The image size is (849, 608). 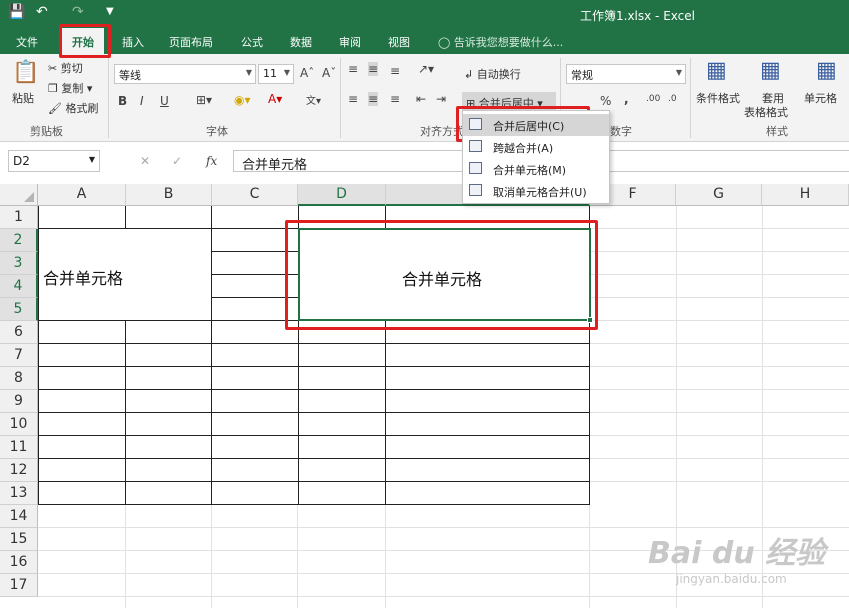 I want to click on annotation-merged-range, so click(x=441, y=275).